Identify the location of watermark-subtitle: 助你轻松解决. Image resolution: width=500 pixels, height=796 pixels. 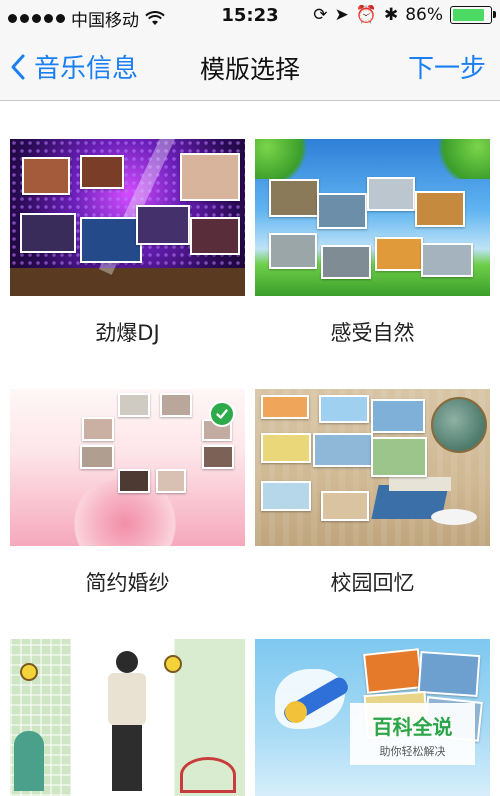
(412, 751).